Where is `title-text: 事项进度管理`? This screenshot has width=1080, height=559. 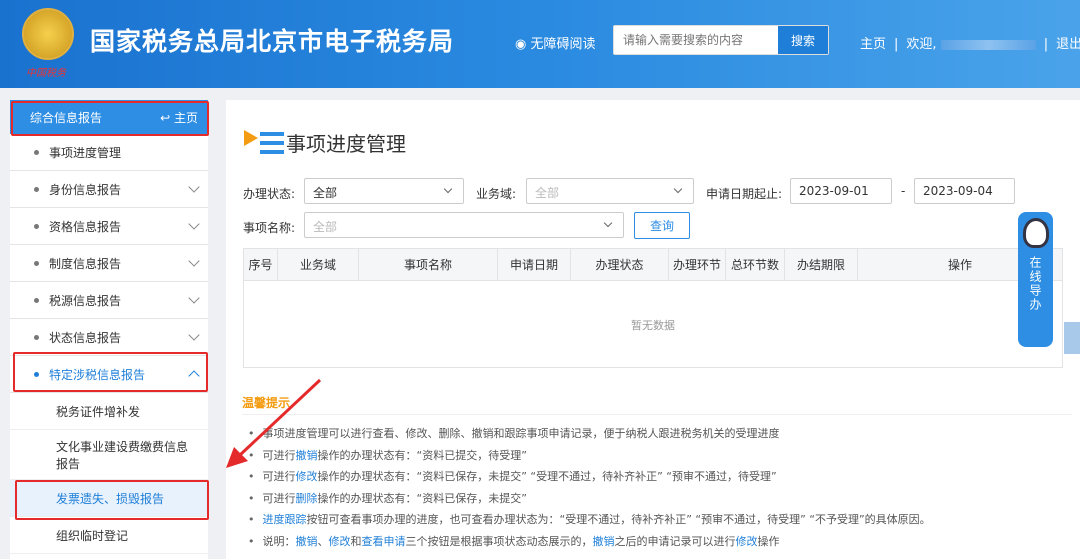 title-text: 事项进度管理 is located at coordinates (346, 144).